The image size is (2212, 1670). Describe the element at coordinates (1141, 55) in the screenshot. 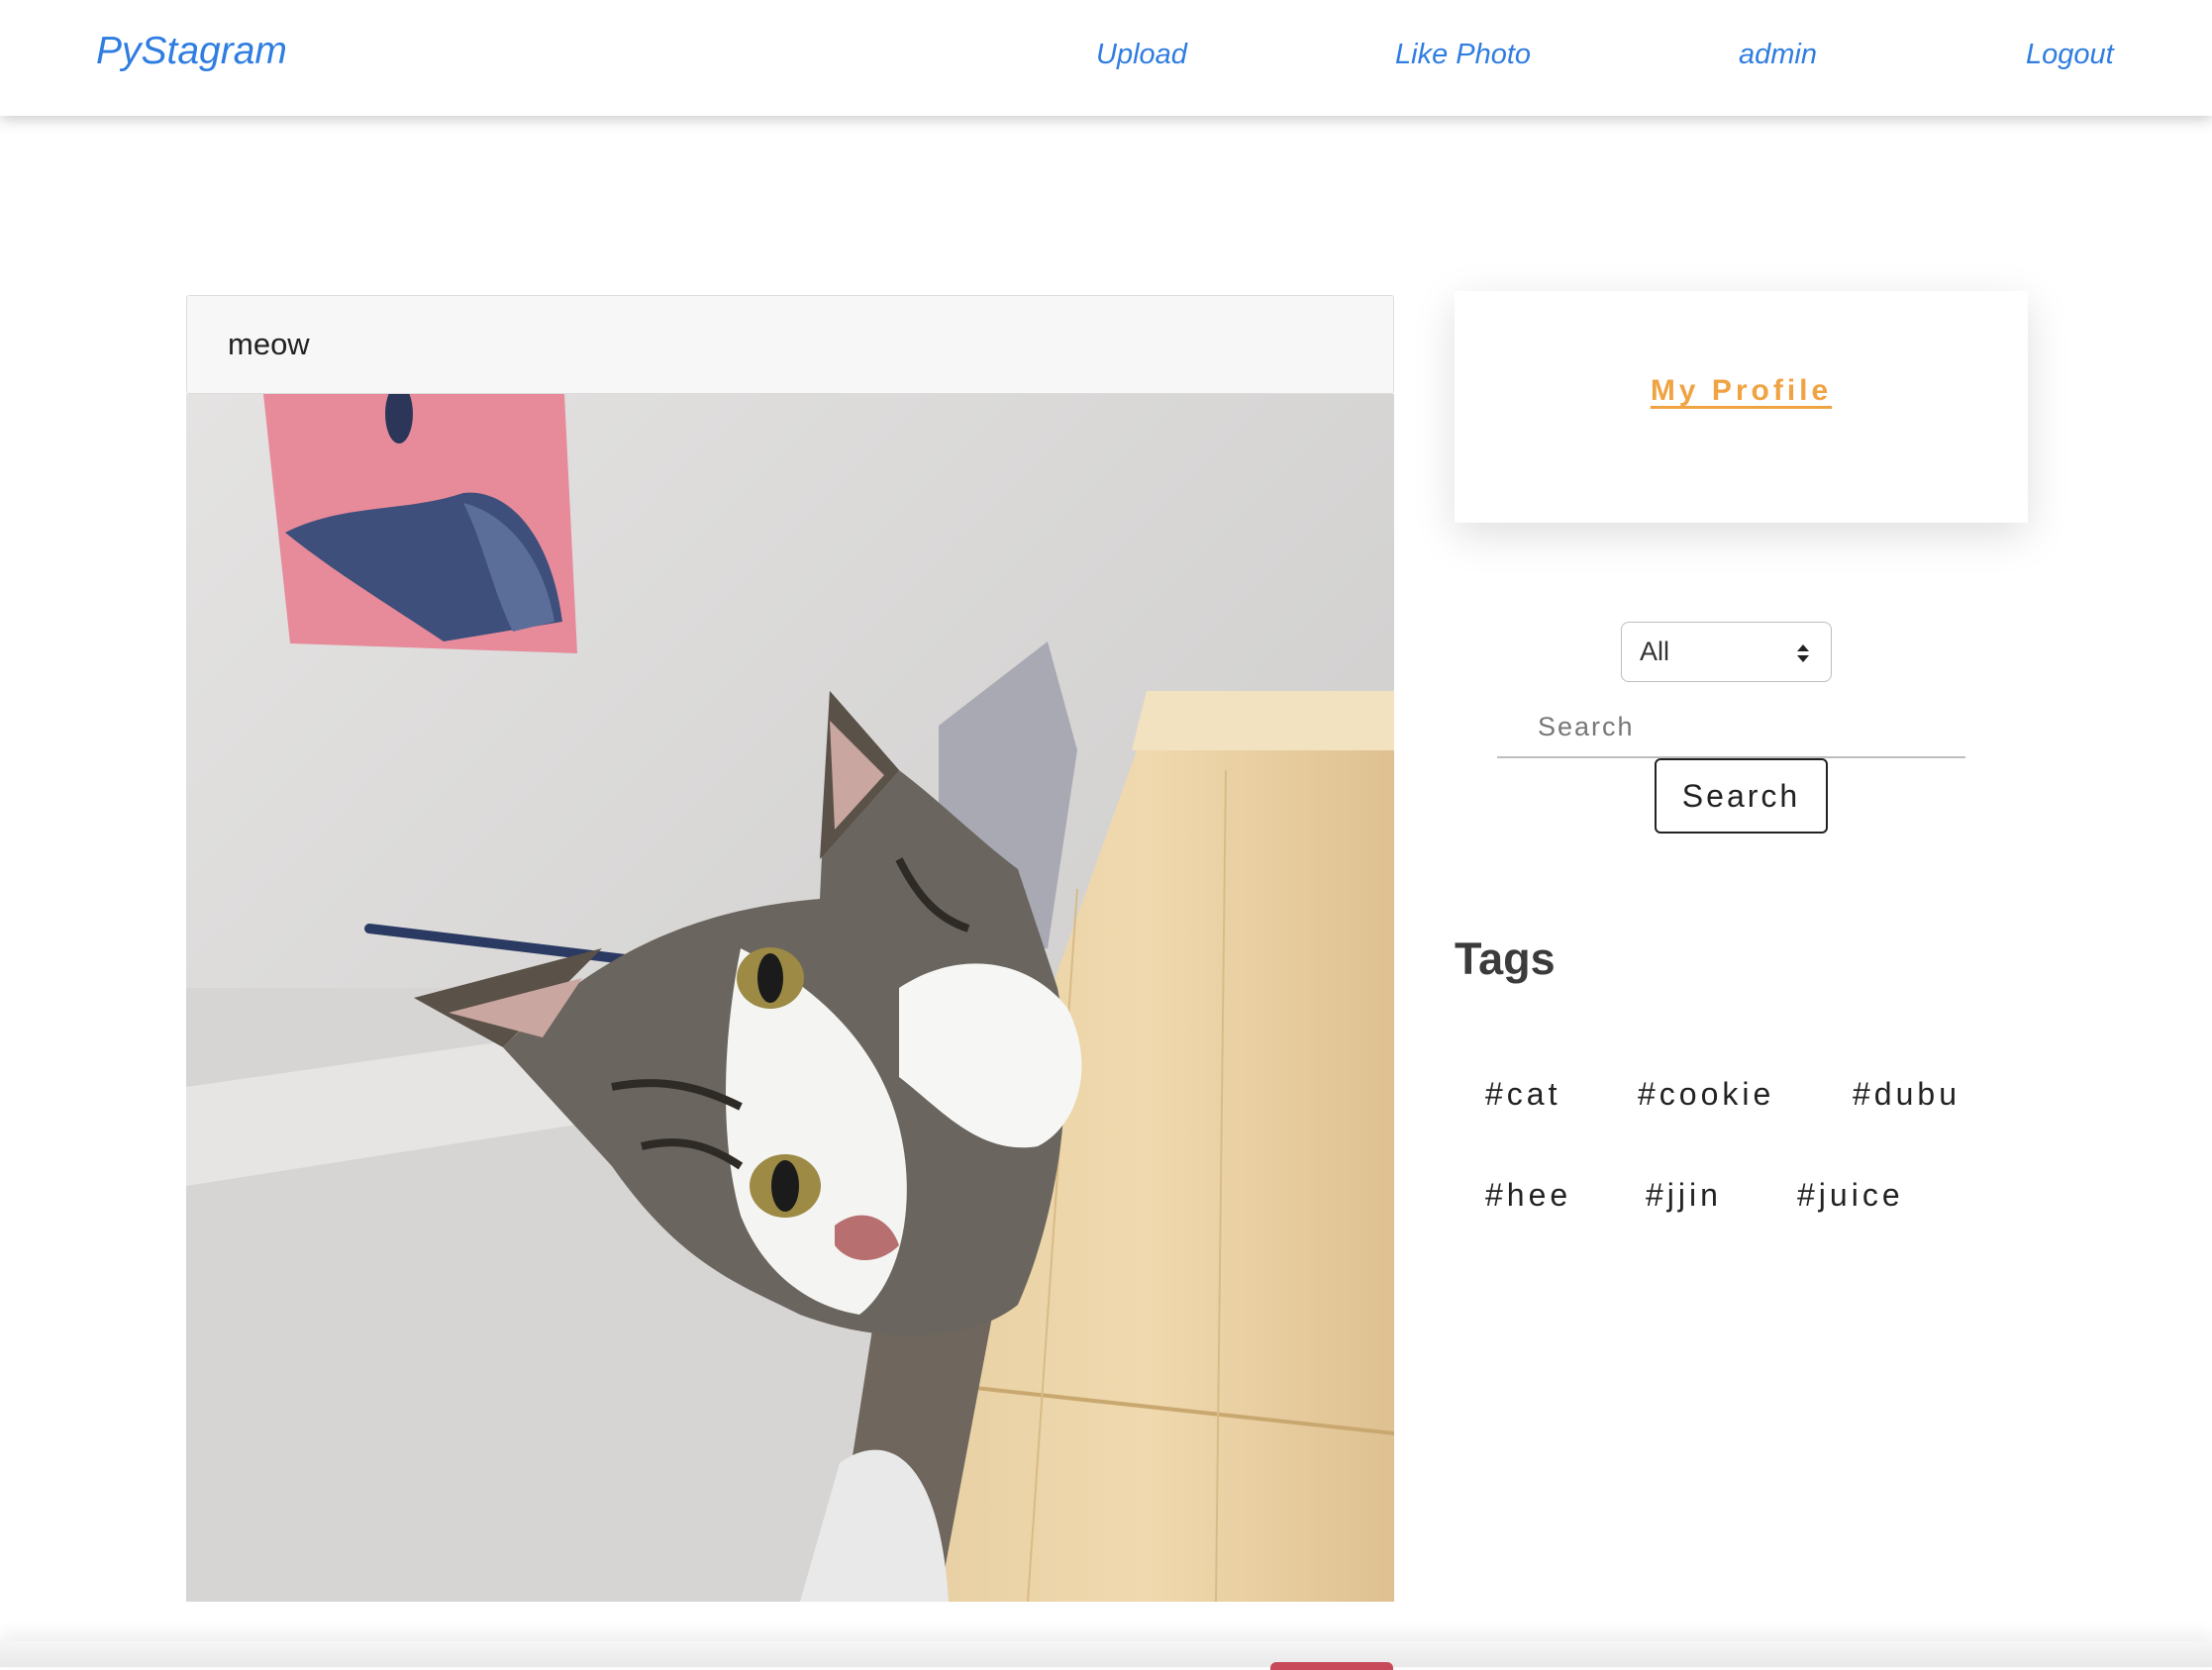

I see `nav-upload-link: Upload` at that location.